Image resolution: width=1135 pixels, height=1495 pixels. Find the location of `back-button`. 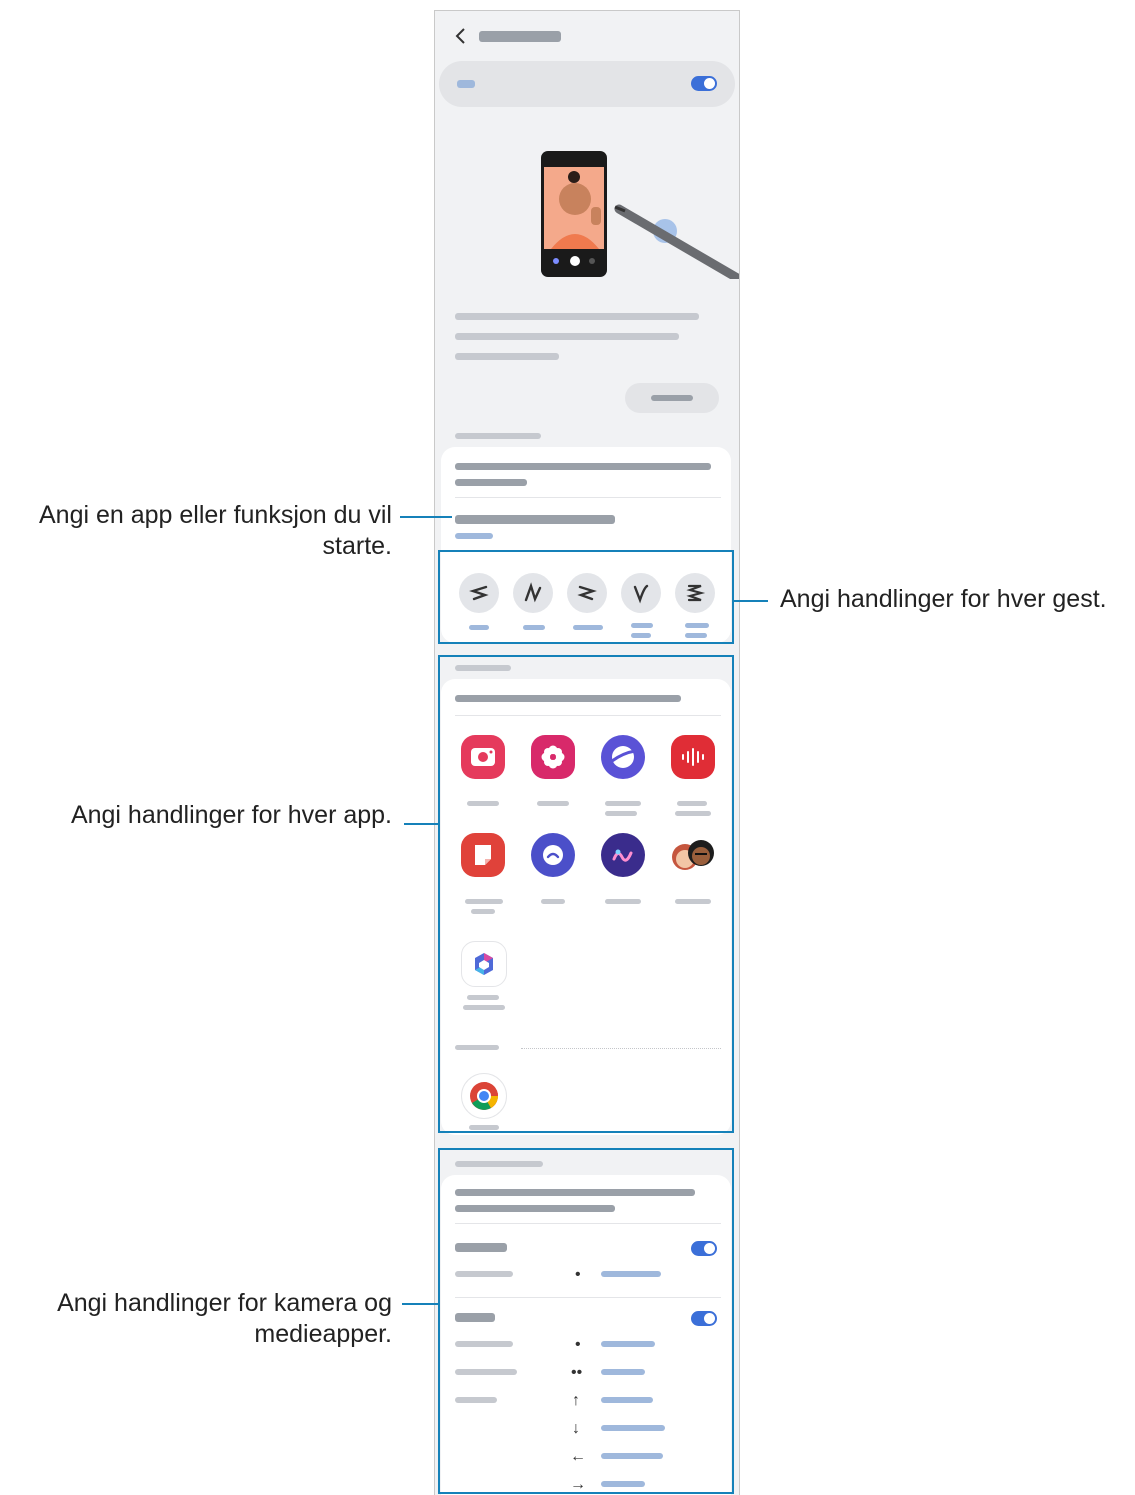

back-button is located at coordinates (461, 36).